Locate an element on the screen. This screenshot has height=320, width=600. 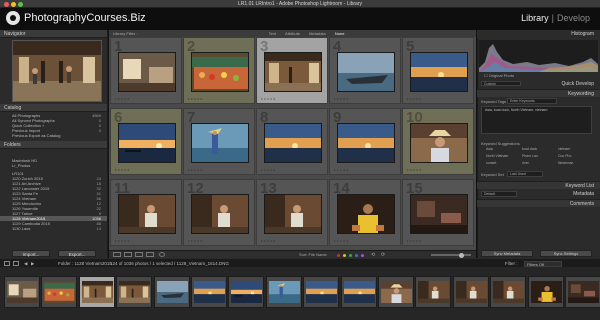
catalog-item: Previous Export as Catalog is located at coordinates (53, 135).